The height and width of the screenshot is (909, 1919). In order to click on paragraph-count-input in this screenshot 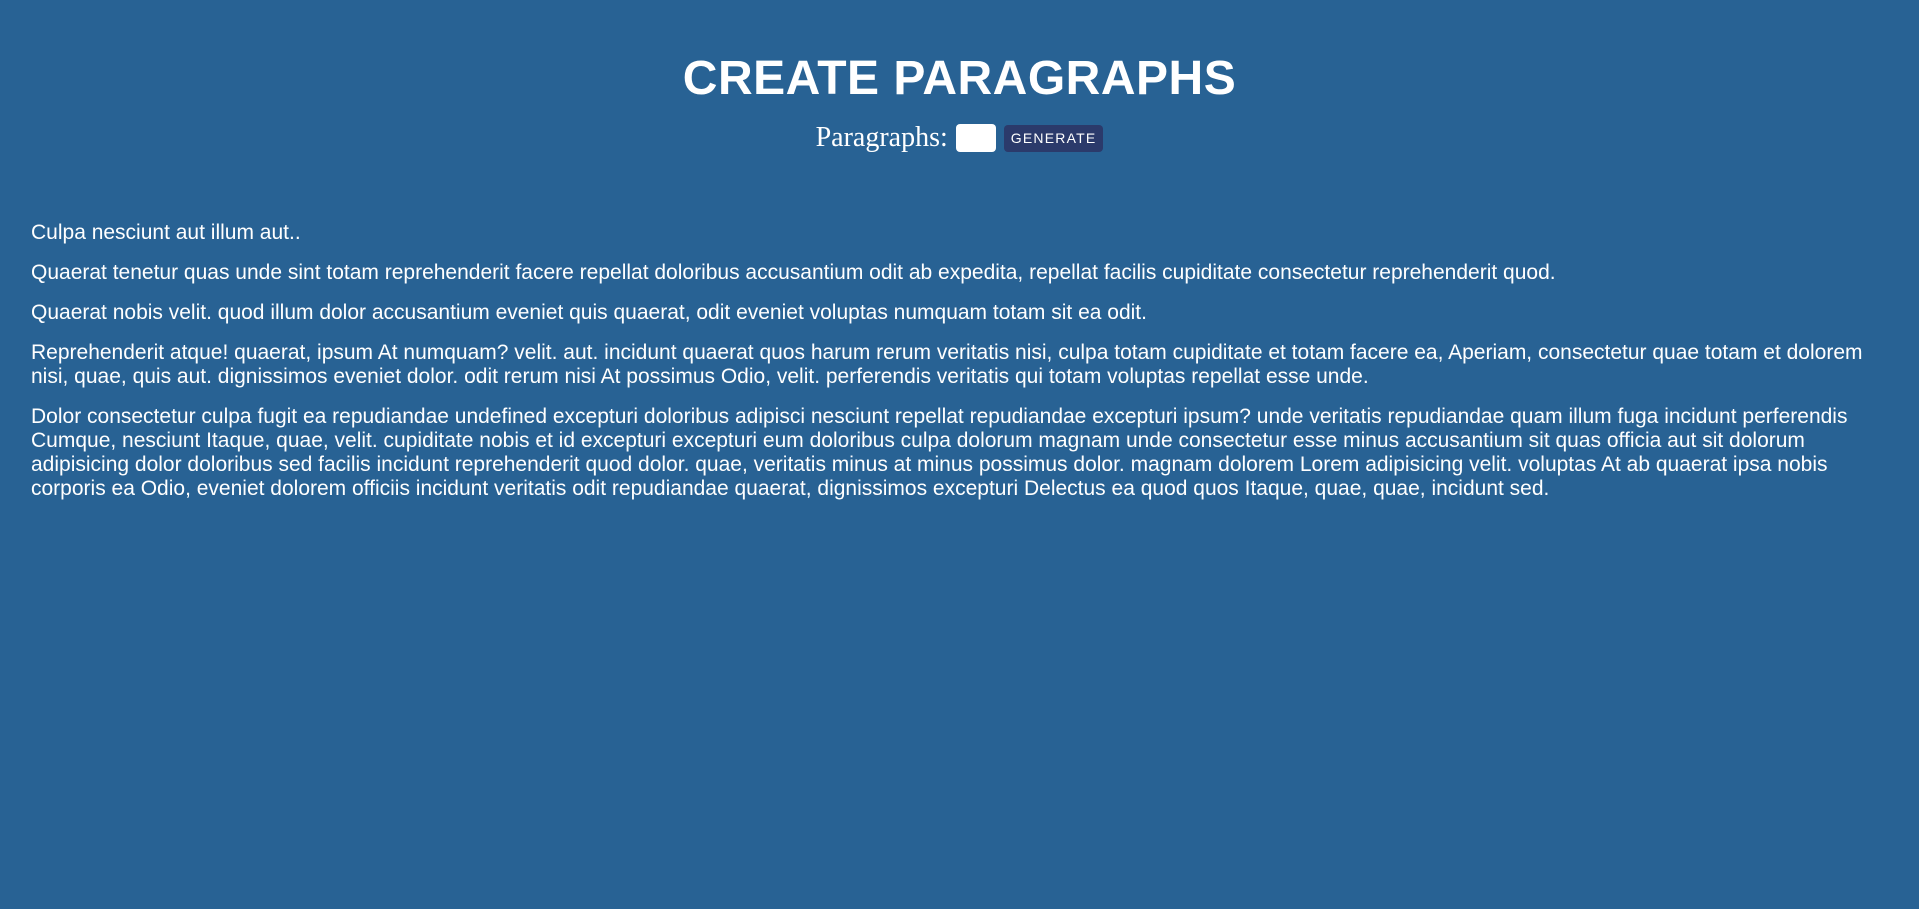, I will do `click(975, 138)`.